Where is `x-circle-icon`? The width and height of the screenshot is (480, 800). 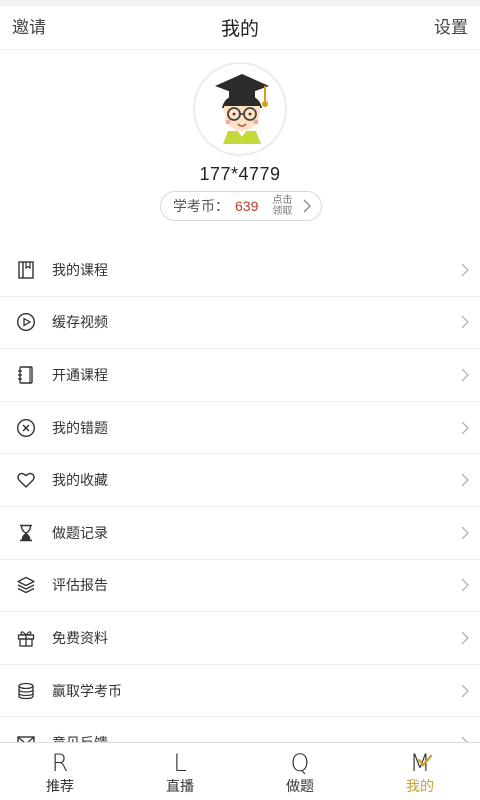
x-circle-icon is located at coordinates (26, 428).